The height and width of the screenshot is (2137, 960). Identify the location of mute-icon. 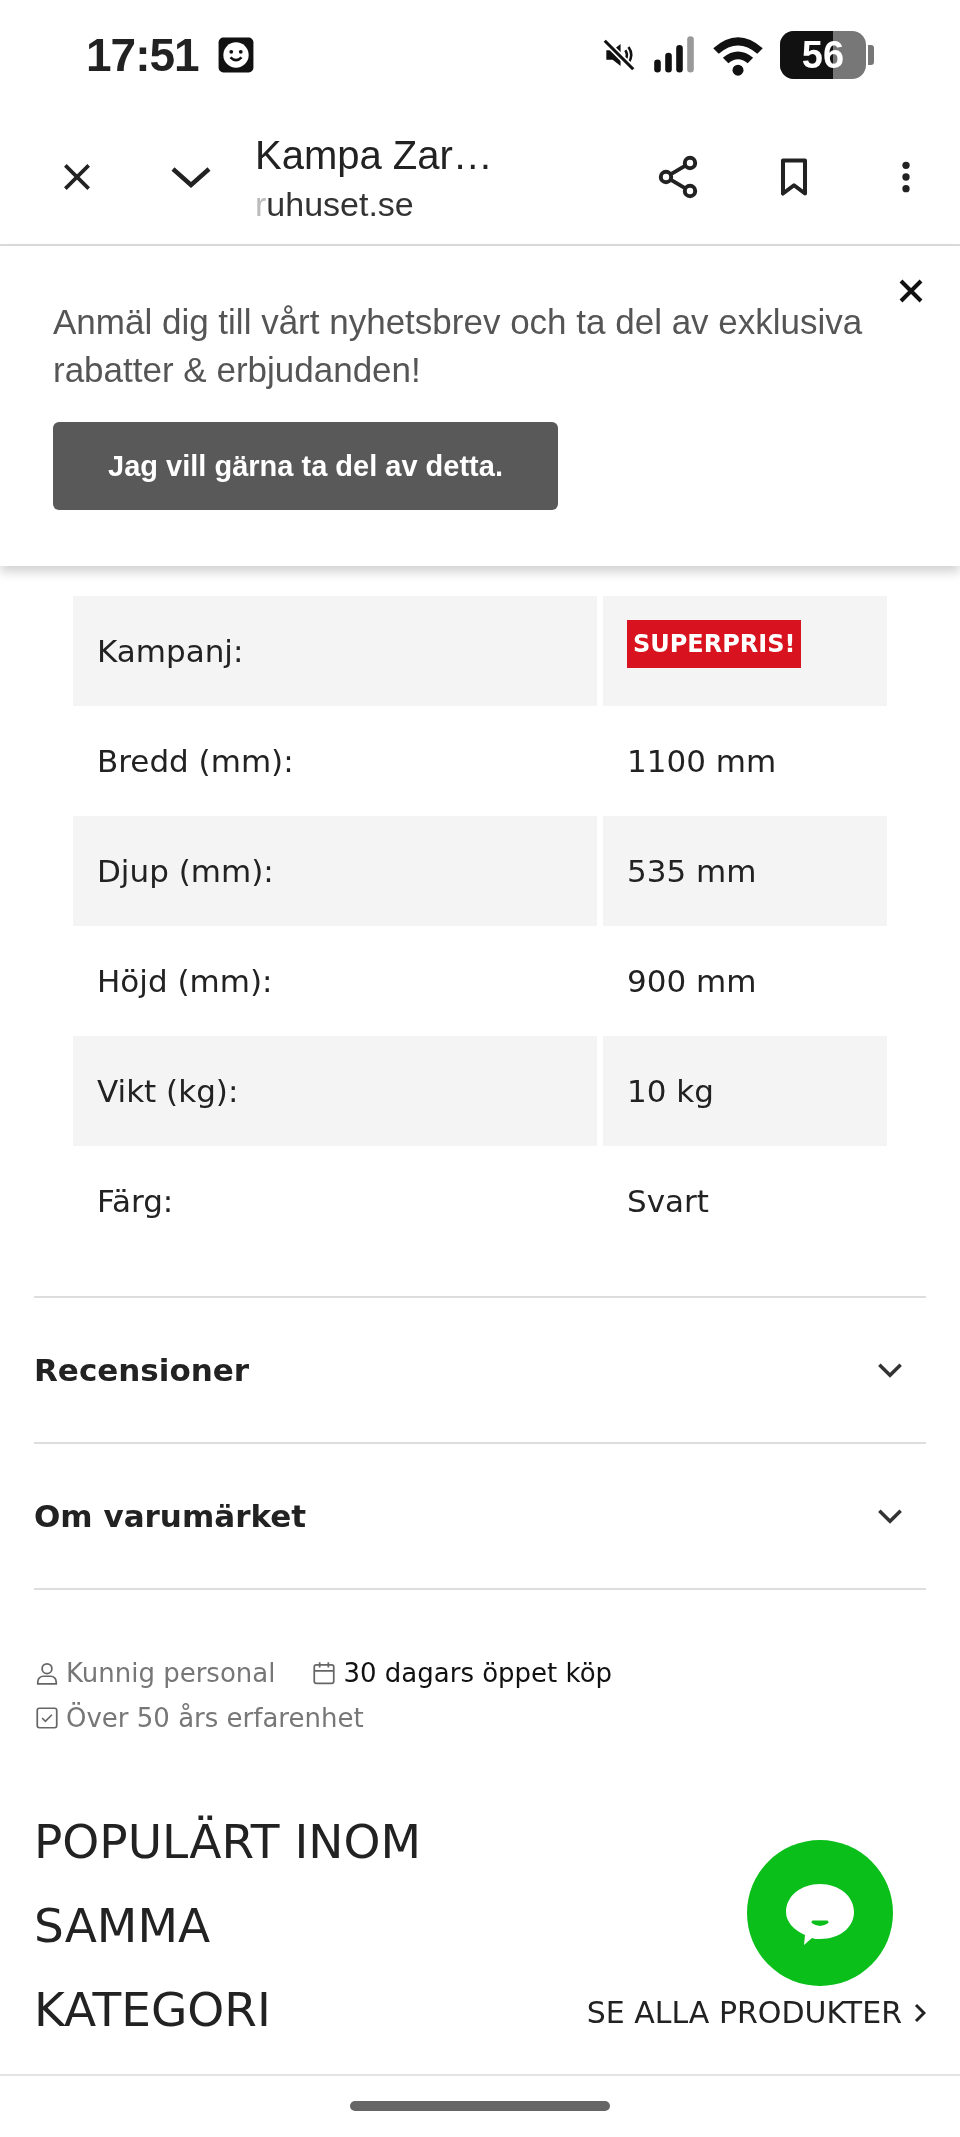
(619, 55).